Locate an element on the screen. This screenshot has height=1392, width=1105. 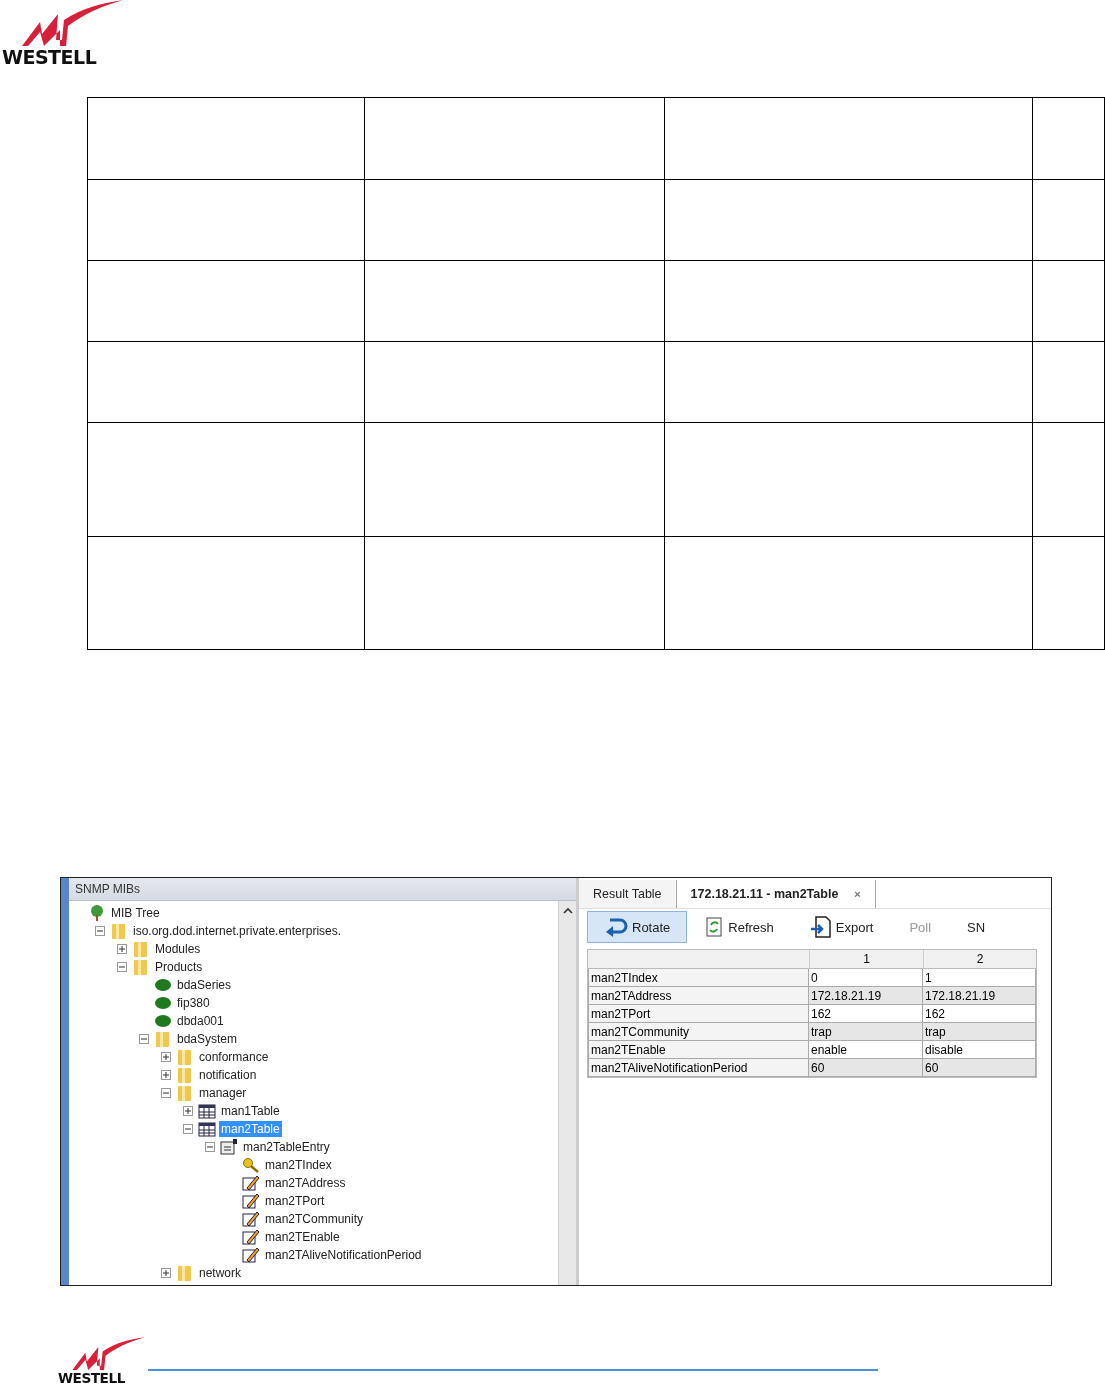
tree-item: conformance is located at coordinates (234, 1057).